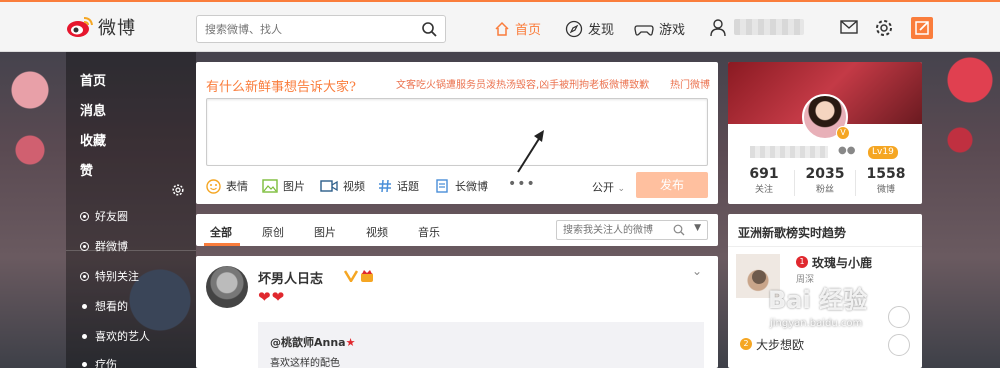  Describe the element at coordinates (697, 228) in the screenshot. I see `feed-search-chevron-icon: ▼` at that location.